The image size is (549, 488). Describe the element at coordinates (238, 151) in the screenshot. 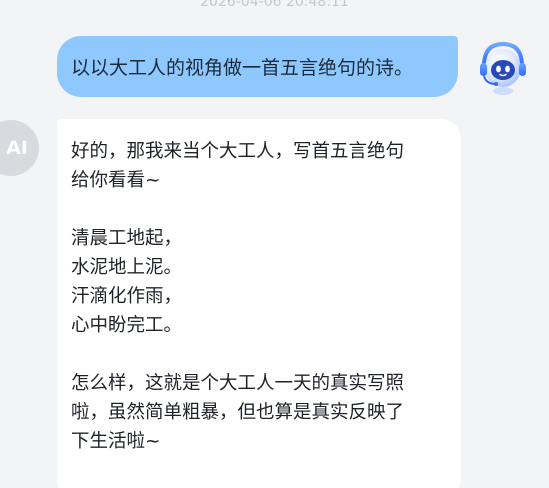

I see `ai-message-line: 好的，那我来当个大工人，写首五言绝句` at that location.